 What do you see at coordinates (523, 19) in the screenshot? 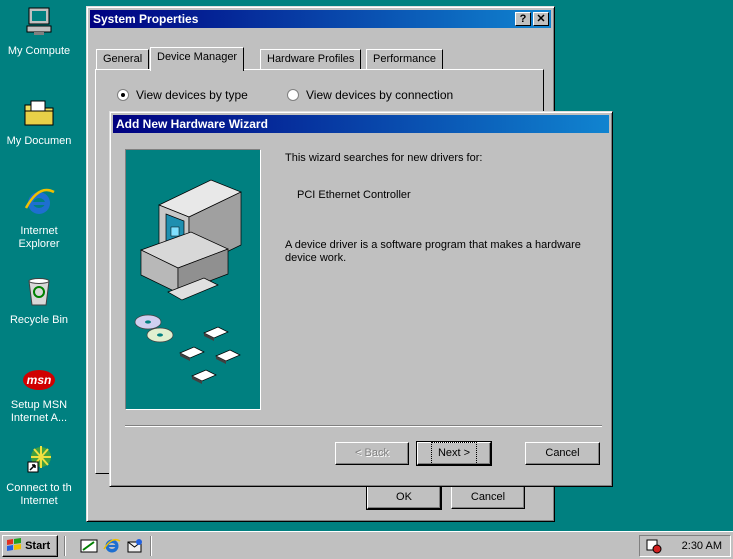
I see `help-button: ?` at bounding box center [523, 19].